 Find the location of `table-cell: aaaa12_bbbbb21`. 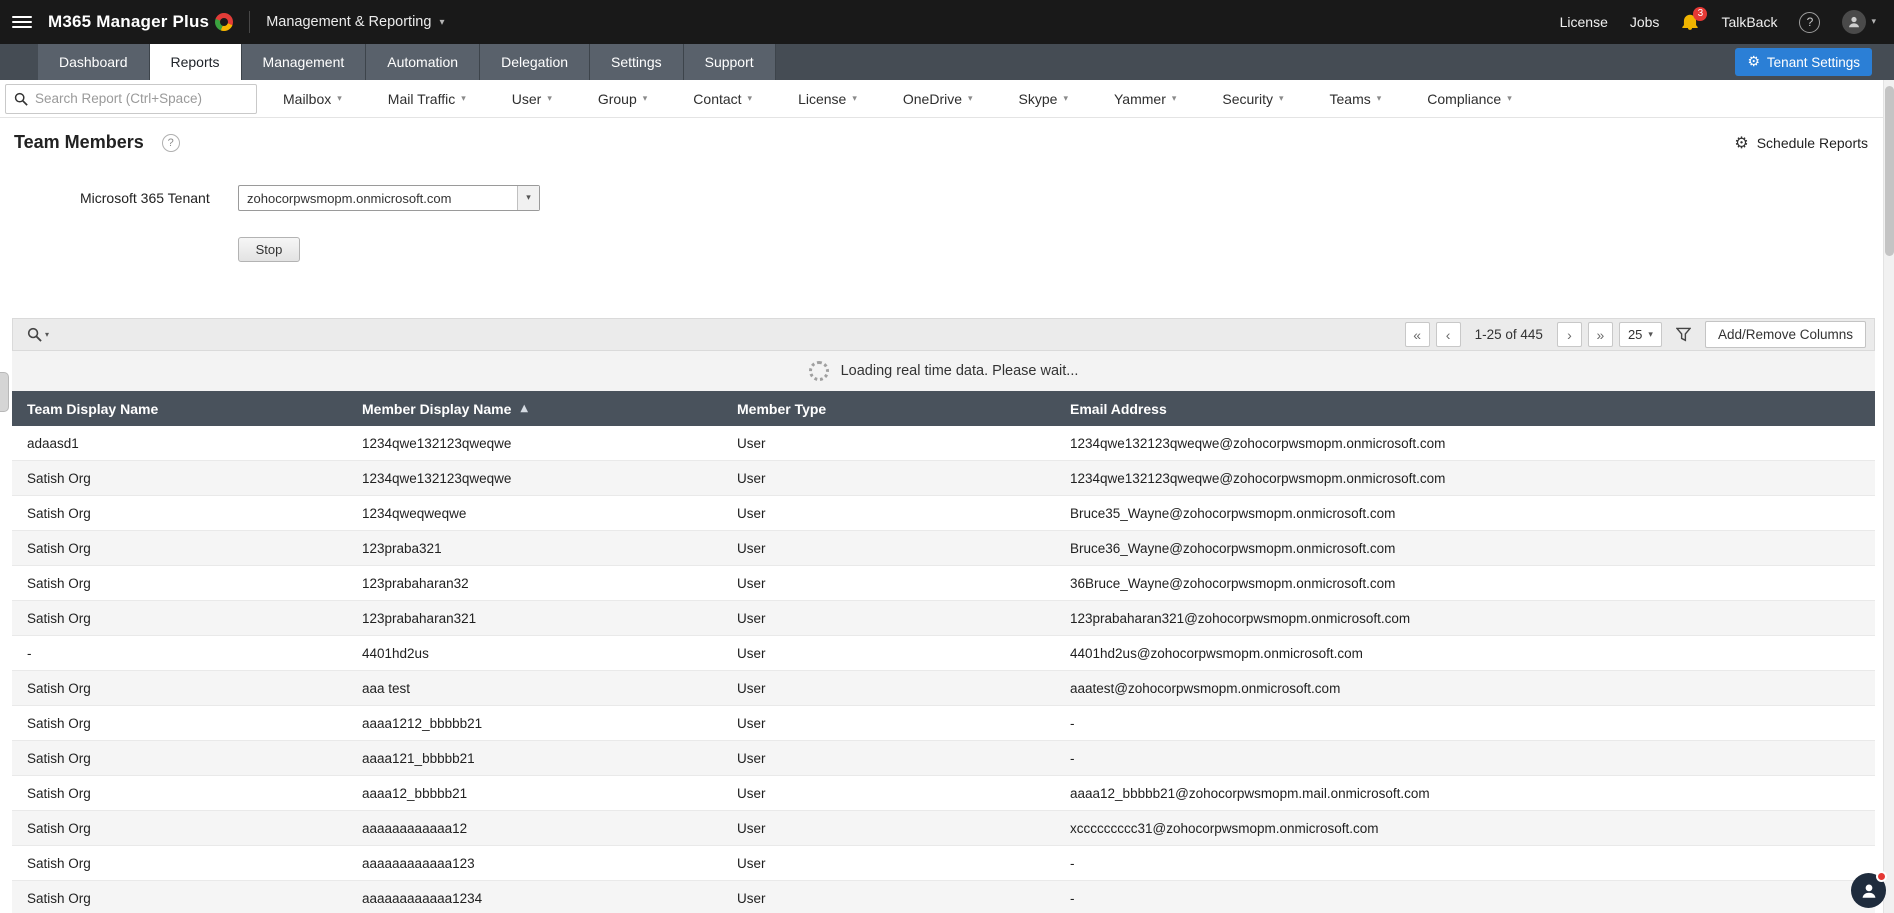

table-cell: aaaa12_bbbbb21 is located at coordinates (415, 793).